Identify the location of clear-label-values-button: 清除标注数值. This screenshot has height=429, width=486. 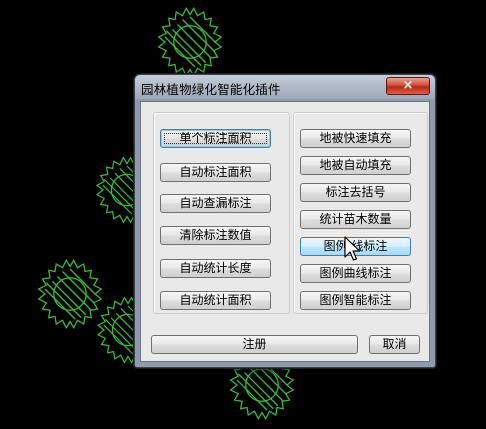
(215, 235).